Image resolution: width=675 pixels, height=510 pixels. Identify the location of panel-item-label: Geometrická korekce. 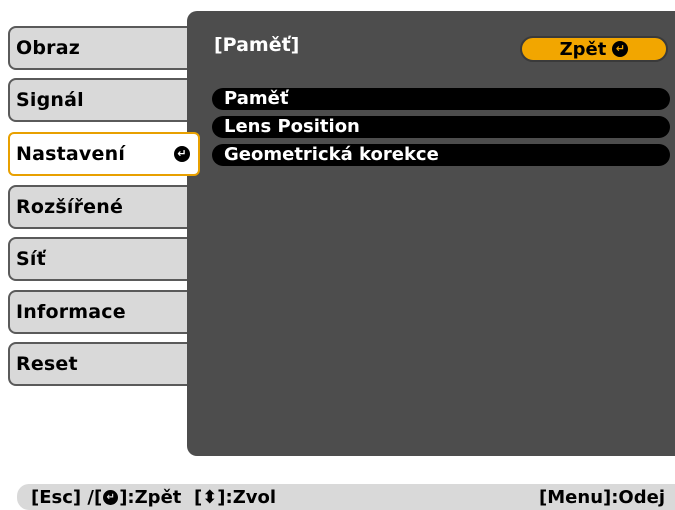
(331, 154).